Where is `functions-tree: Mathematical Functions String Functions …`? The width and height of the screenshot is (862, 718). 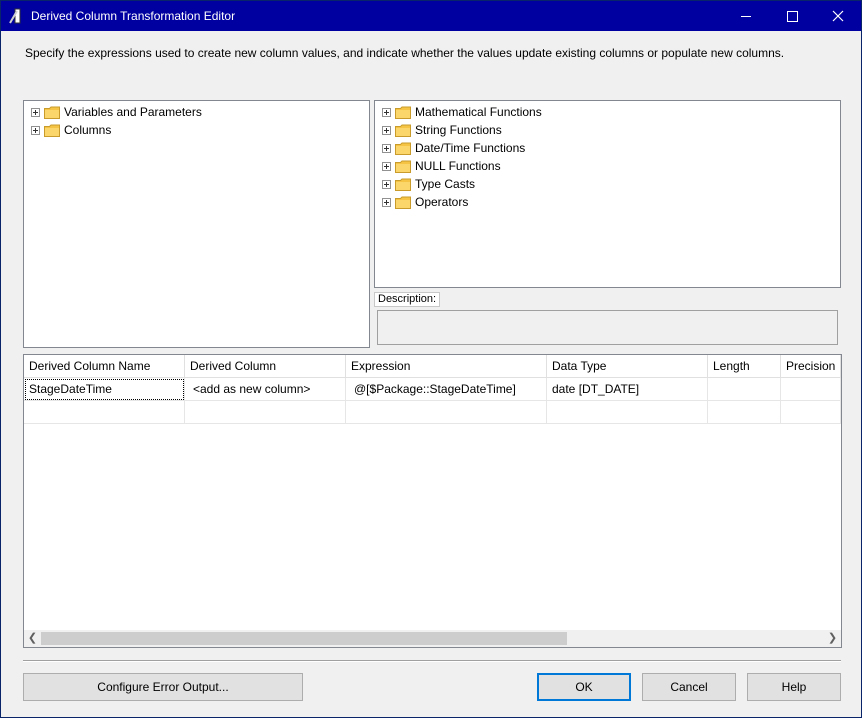
functions-tree: Mathematical Functions String Functions … is located at coordinates (607, 194).